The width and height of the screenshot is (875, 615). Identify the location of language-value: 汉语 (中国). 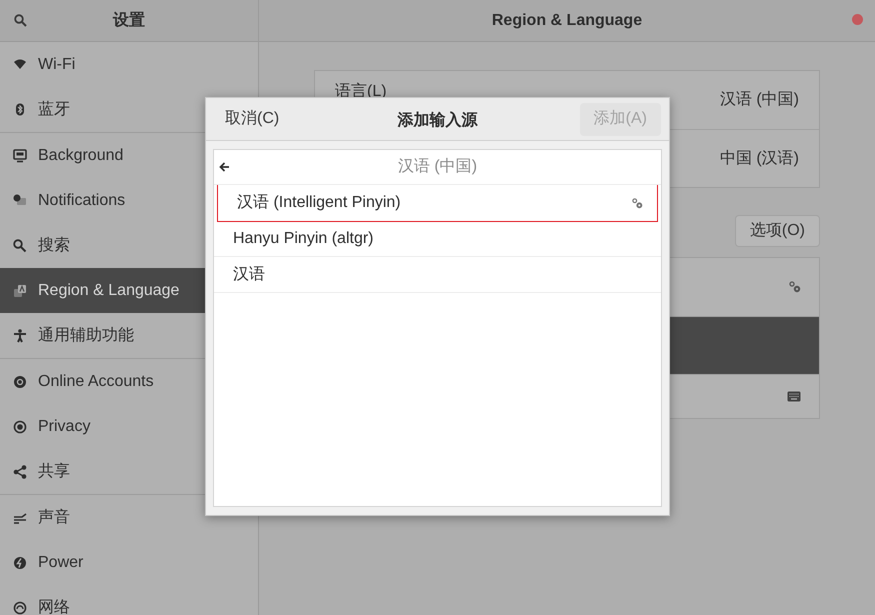
(759, 100).